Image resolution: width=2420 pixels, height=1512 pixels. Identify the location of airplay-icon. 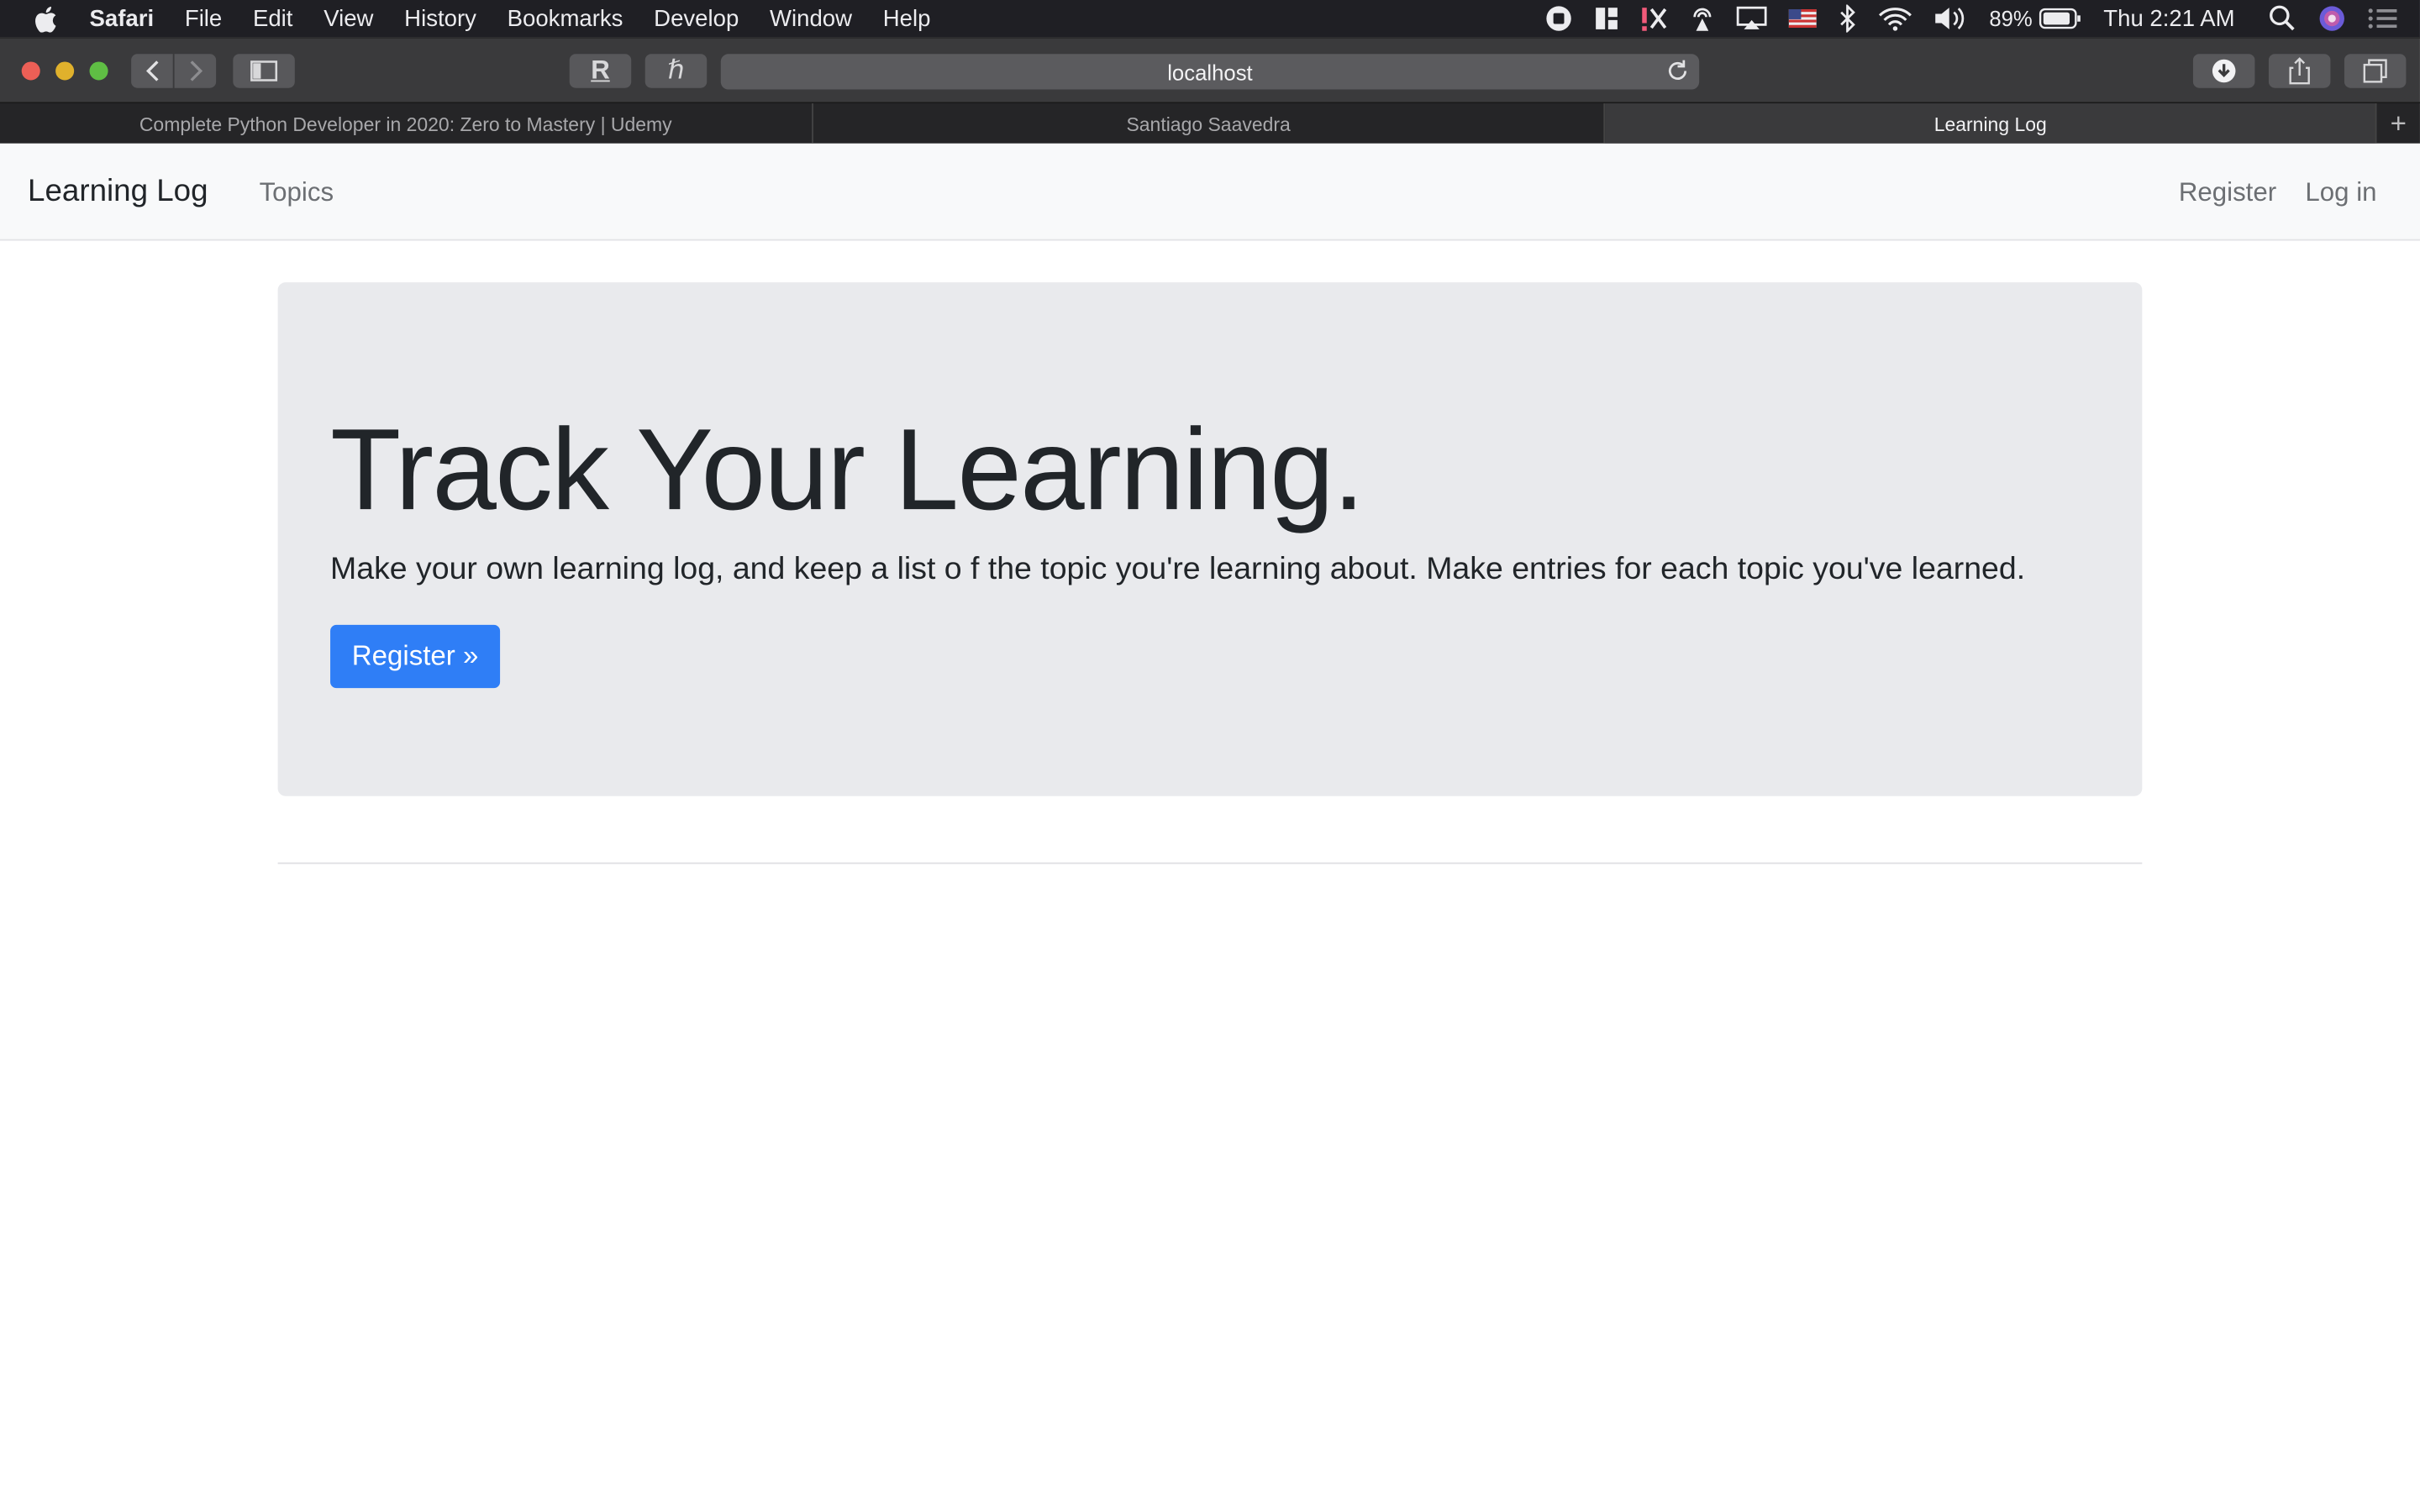
(1751, 18).